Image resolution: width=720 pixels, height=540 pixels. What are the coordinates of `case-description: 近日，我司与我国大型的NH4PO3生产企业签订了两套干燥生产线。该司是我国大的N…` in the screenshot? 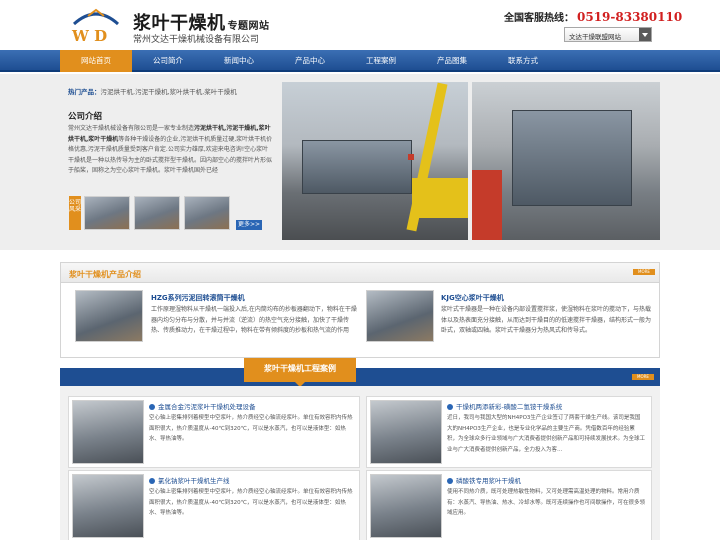 It's located at (546, 434).